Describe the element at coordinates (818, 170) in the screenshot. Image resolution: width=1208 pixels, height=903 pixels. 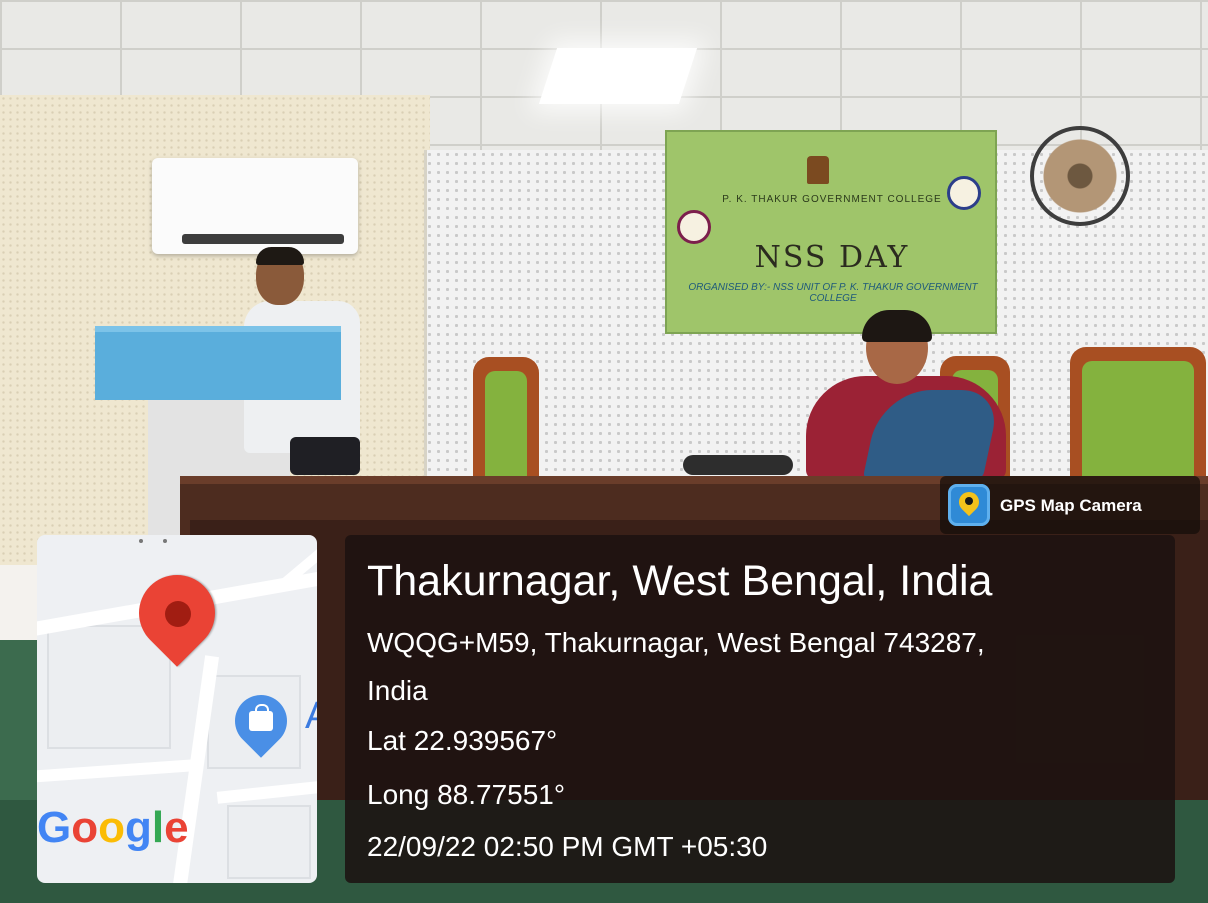
I see `national-emblem-icon` at that location.